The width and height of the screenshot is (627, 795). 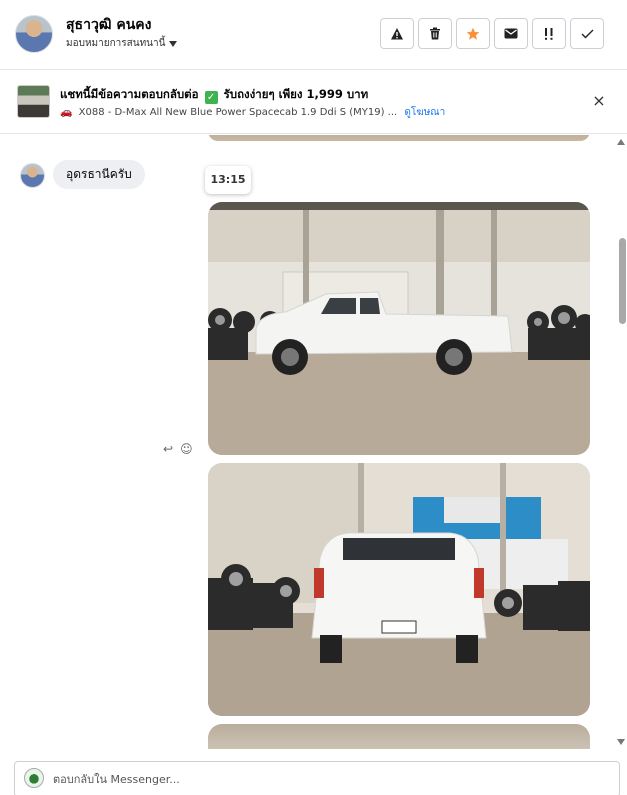 I want to click on incoming-message-bubble: อุดรธานีครับ, so click(x=99, y=174).